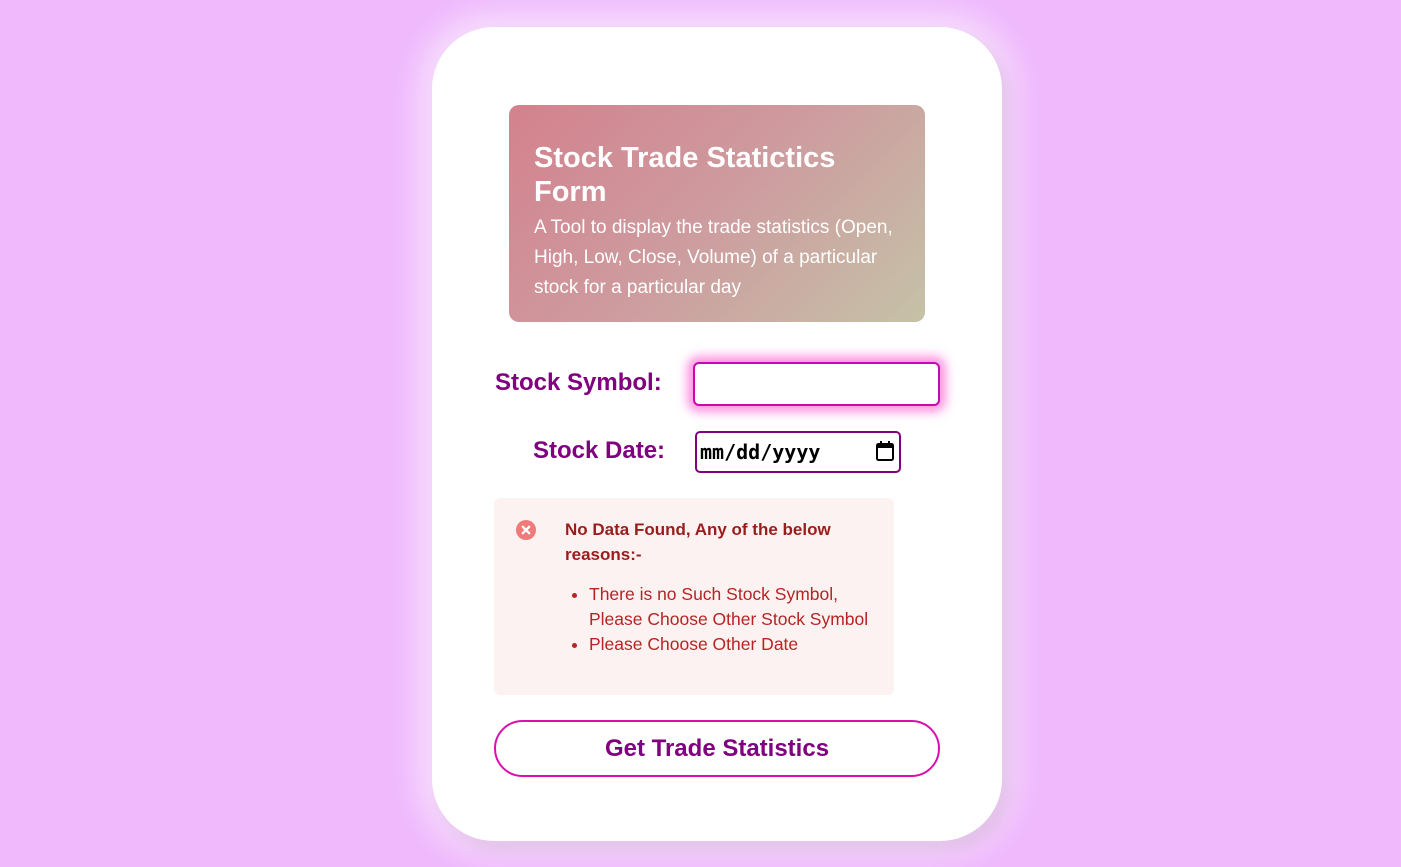 Image resolution: width=1401 pixels, height=867 pixels. Describe the element at coordinates (885, 451) in the screenshot. I see `calendar-icon` at that location.